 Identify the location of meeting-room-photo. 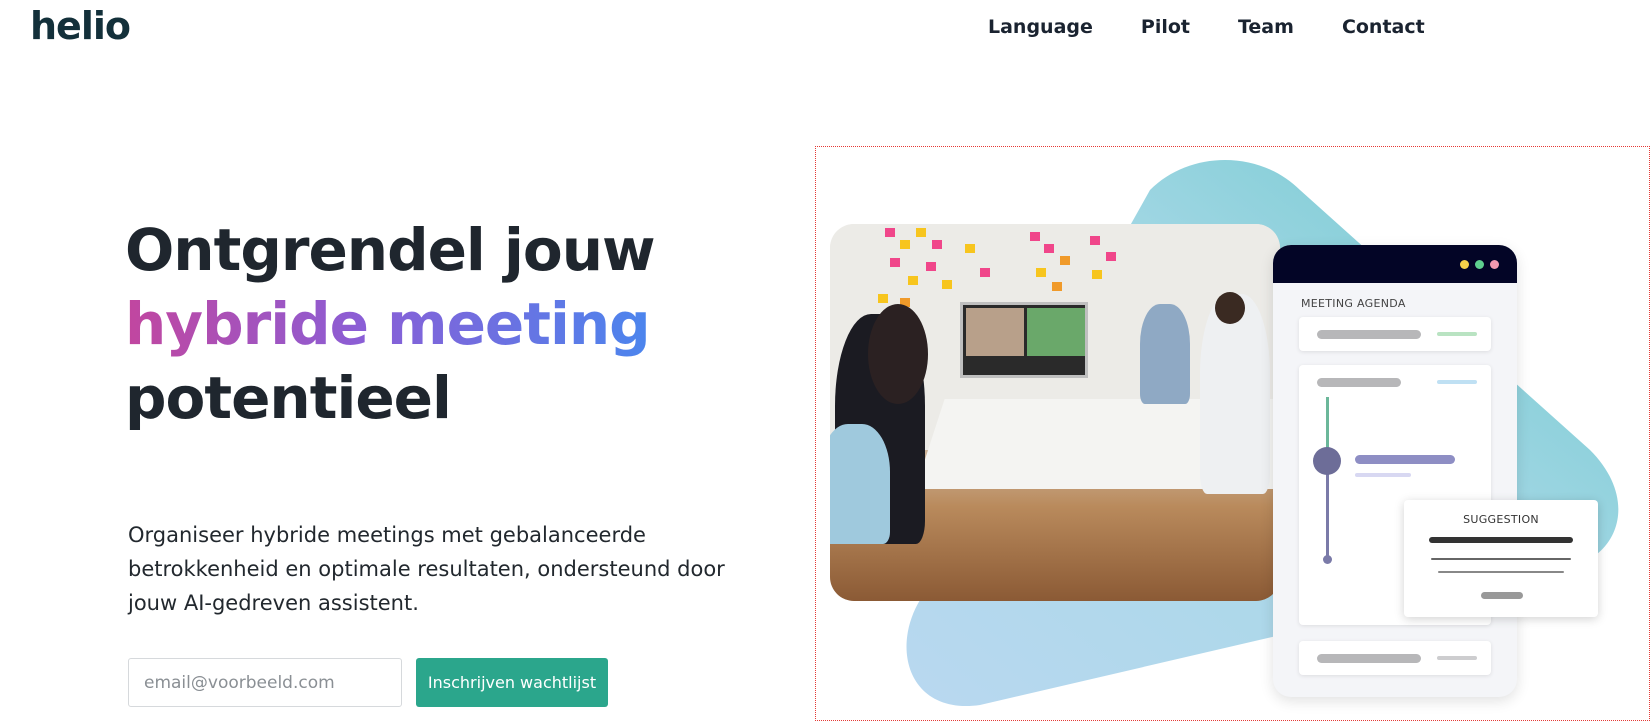
(1055, 412).